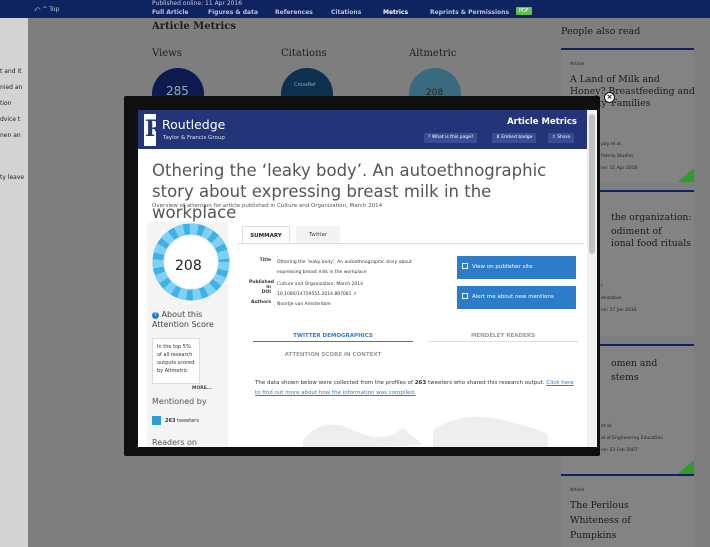 The height and width of the screenshot is (547, 710). I want to click on nav-full-article: Full Article, so click(170, 12).